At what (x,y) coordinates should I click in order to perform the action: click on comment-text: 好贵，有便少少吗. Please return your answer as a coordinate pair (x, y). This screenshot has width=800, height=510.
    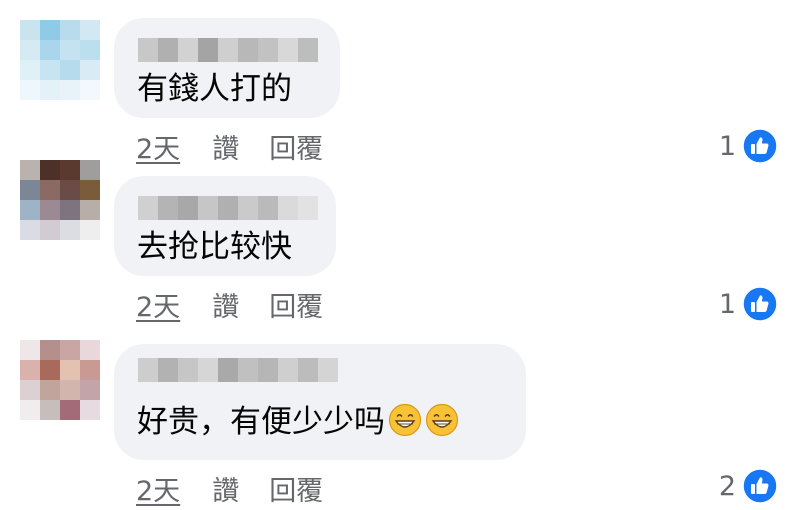
    Looking at the image, I should click on (298, 422).